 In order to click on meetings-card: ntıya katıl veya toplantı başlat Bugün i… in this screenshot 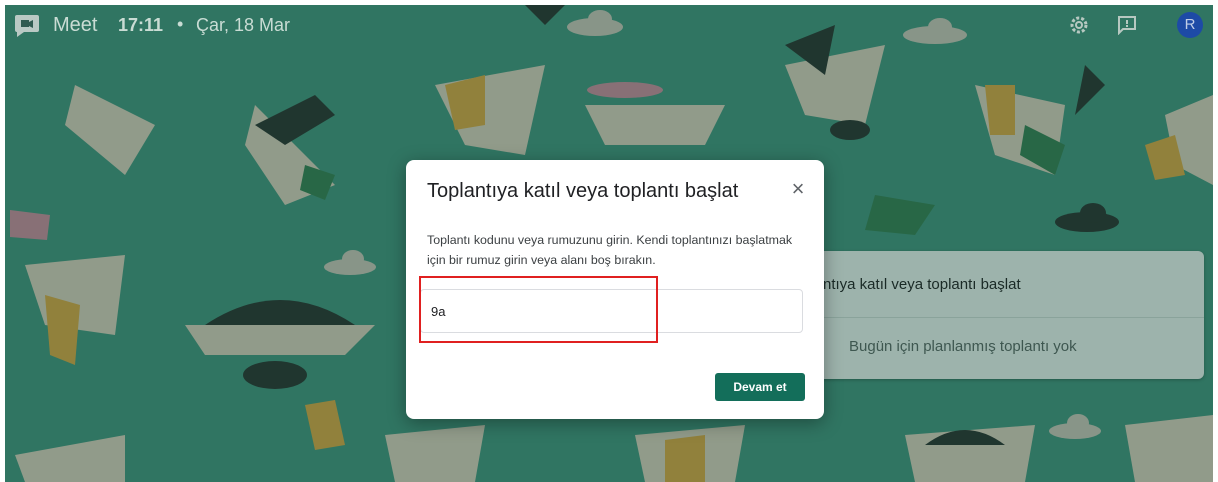, I will do `click(998, 315)`.